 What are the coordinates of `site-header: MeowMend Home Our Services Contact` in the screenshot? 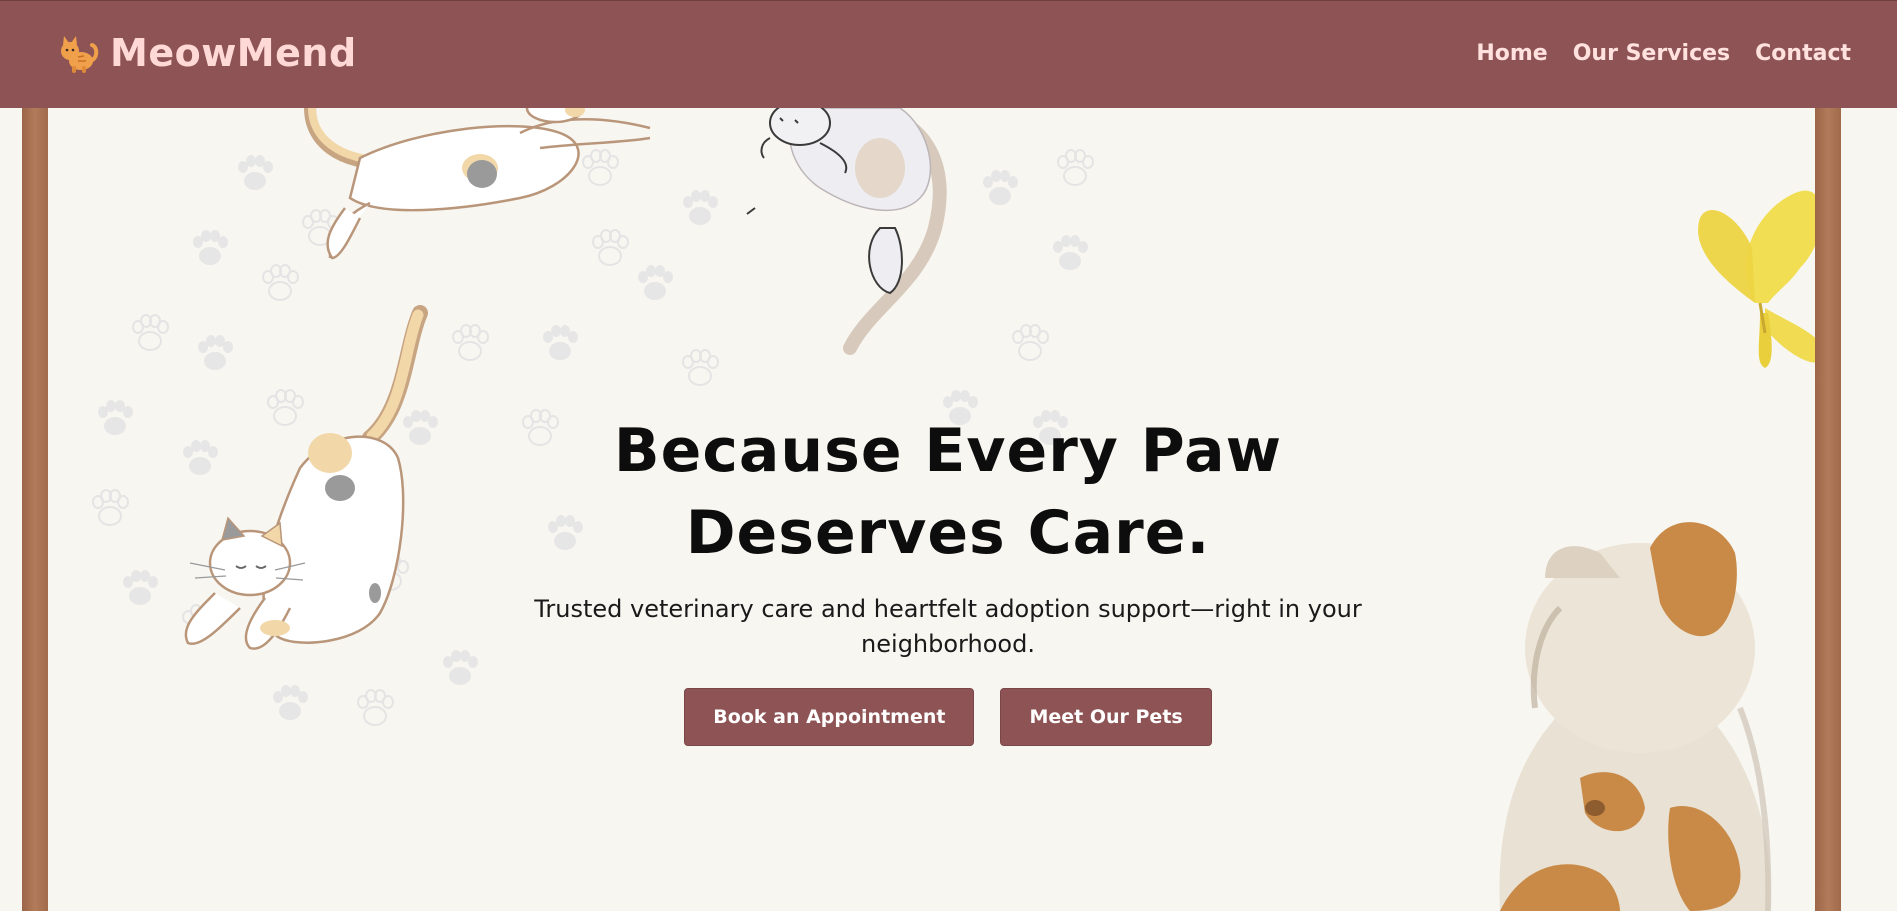 It's located at (948, 54).